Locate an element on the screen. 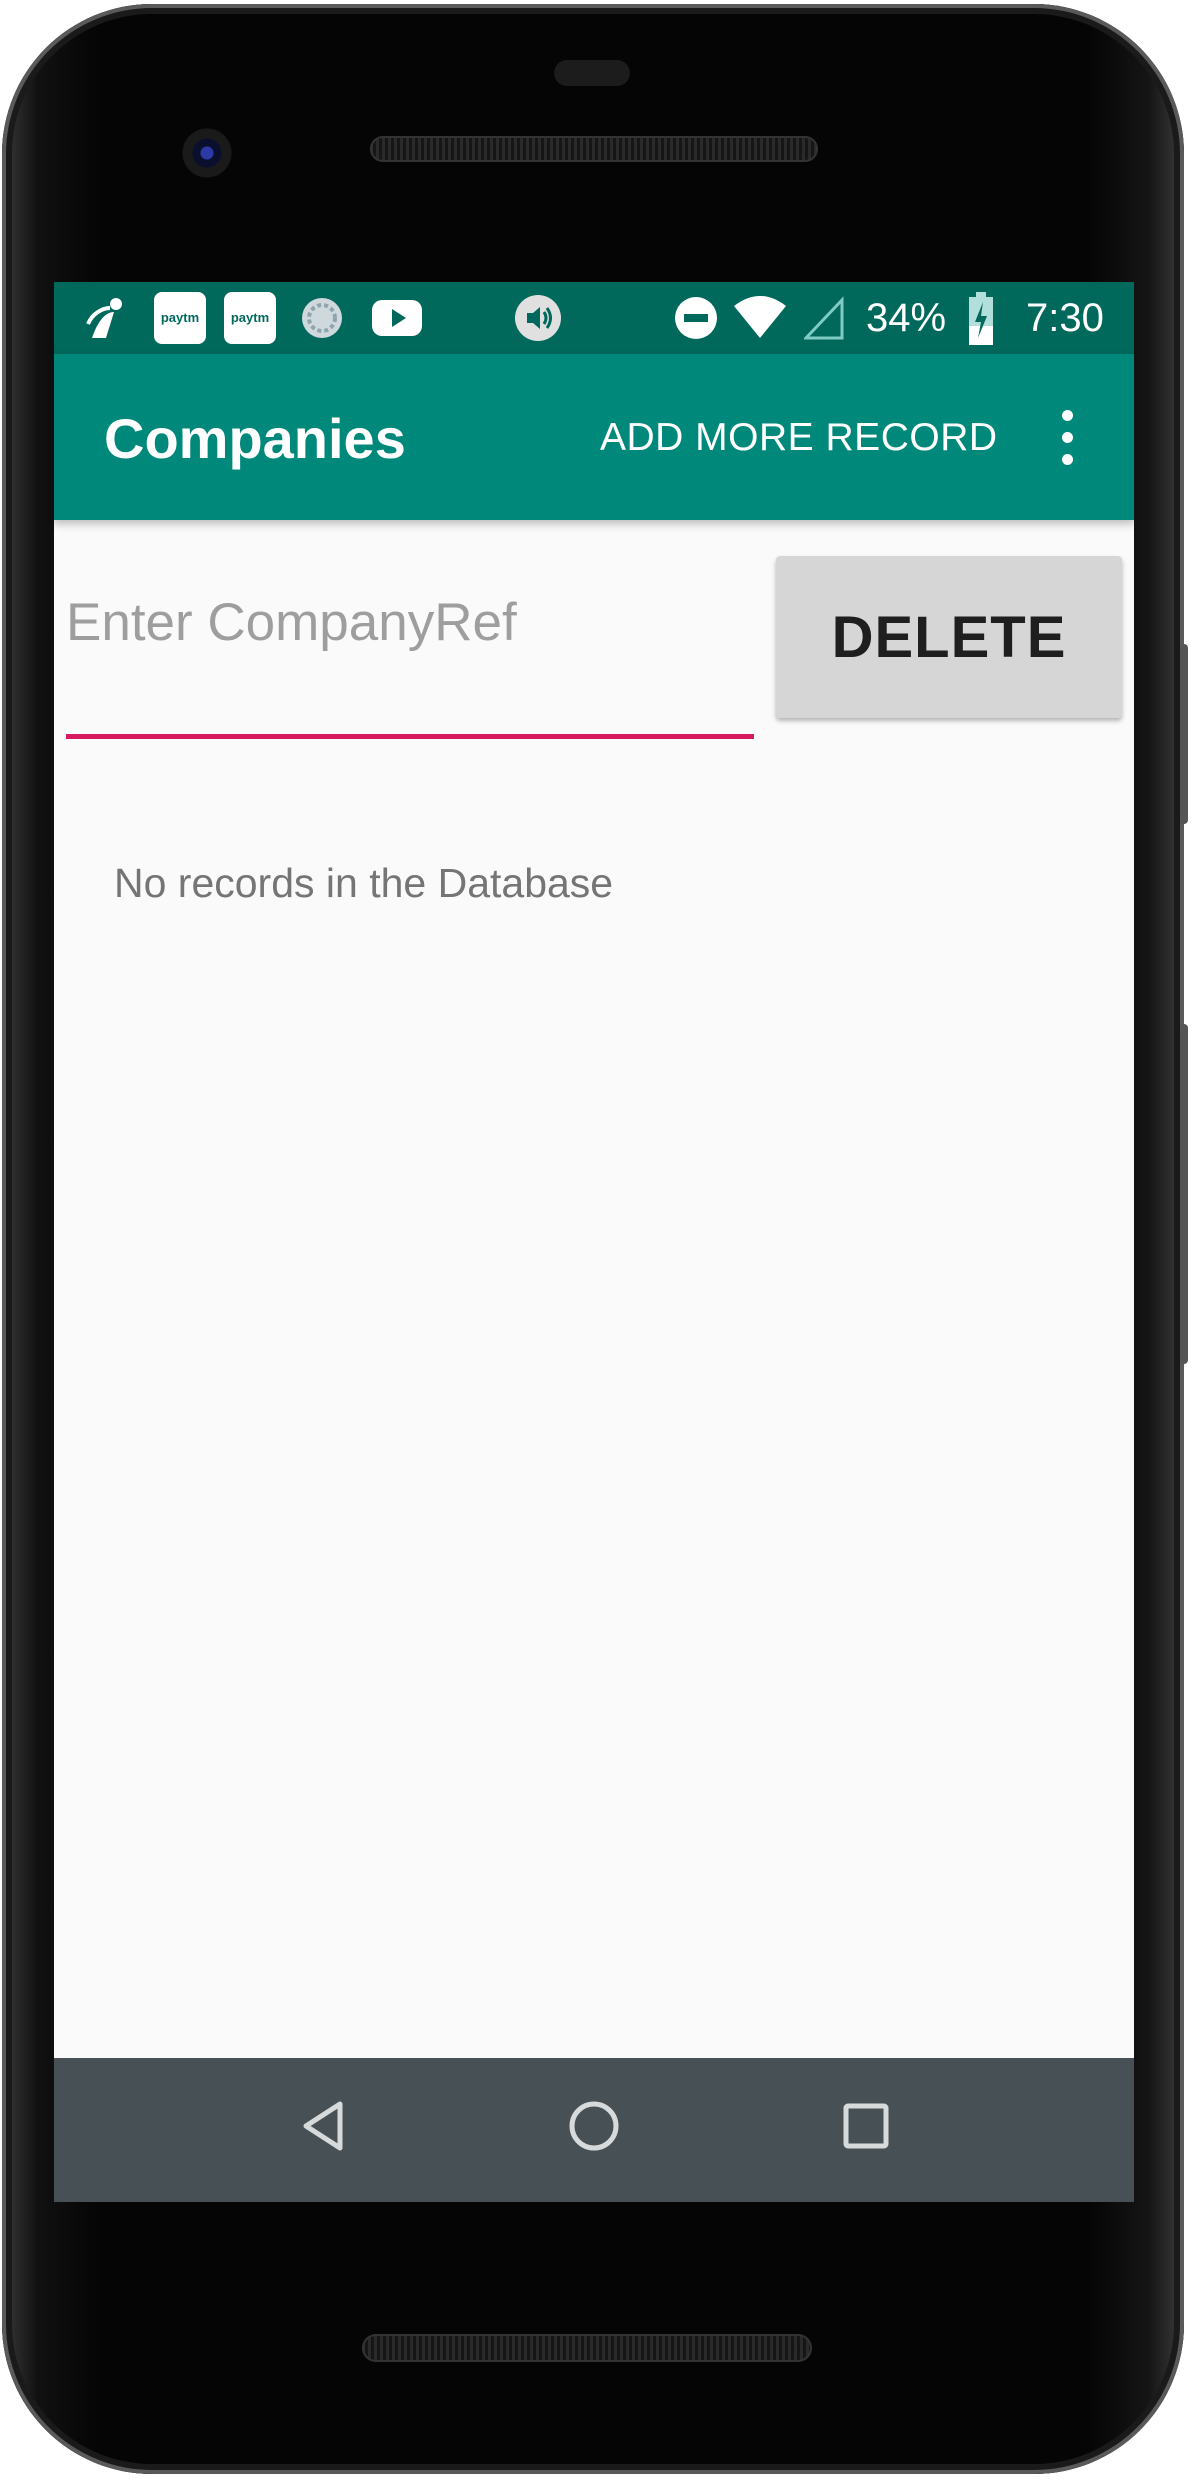 This screenshot has width=1194, height=2480. recents-icon is located at coordinates (866, 2126).